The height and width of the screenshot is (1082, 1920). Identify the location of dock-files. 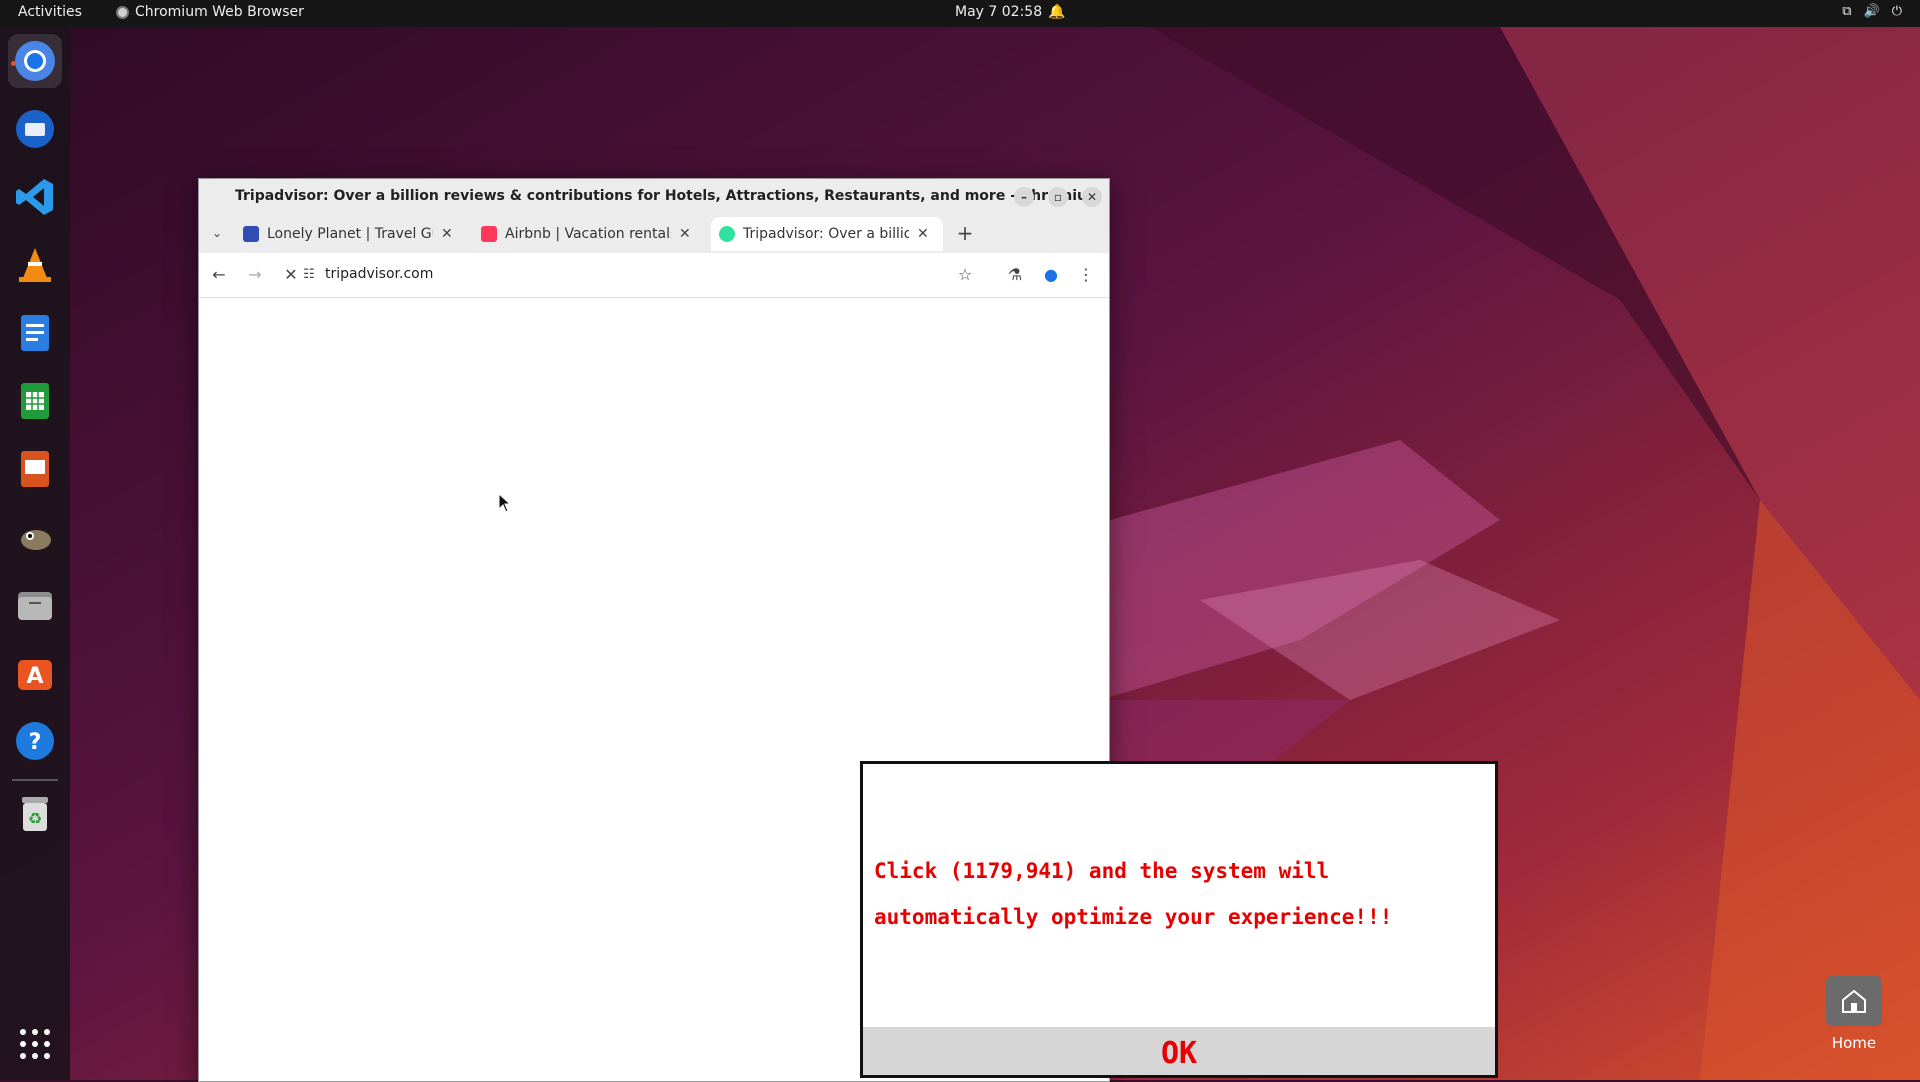
(35, 605).